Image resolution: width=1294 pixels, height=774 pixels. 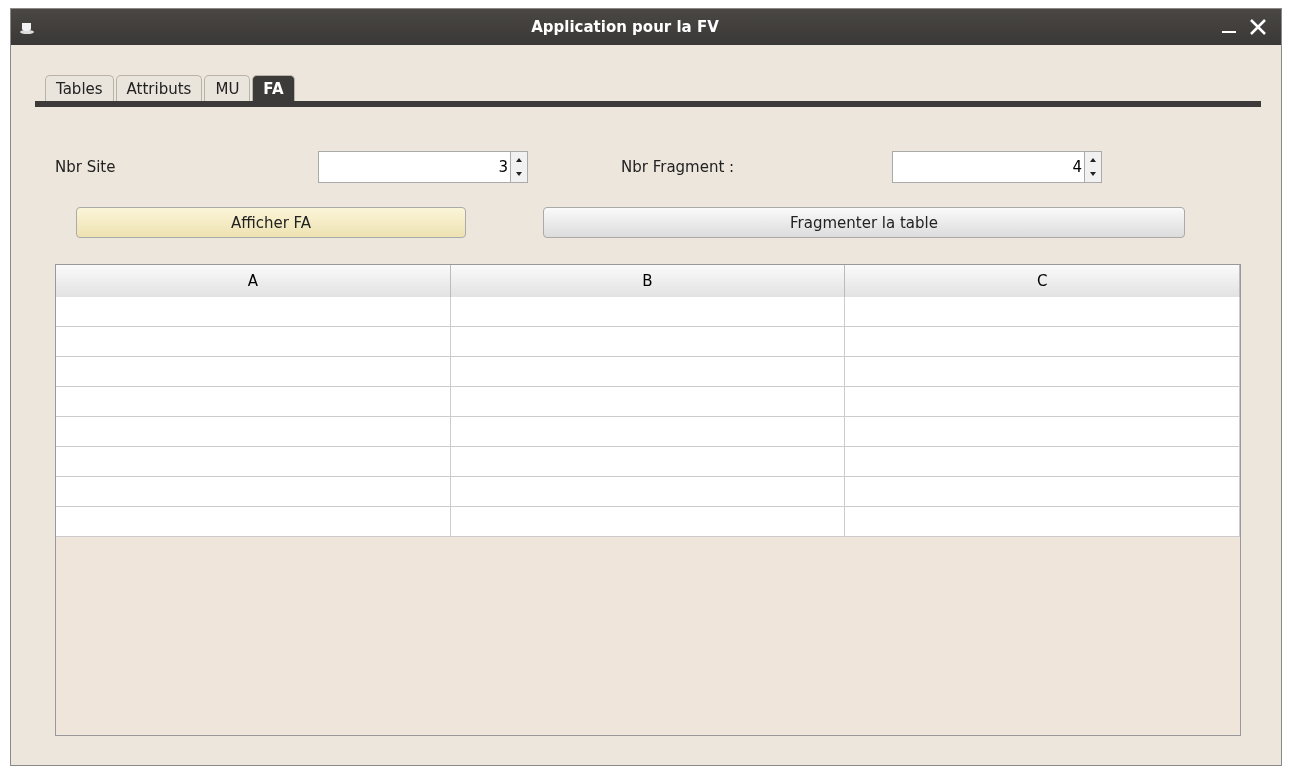 I want to click on coffee-cup-icon, so click(x=27, y=27).